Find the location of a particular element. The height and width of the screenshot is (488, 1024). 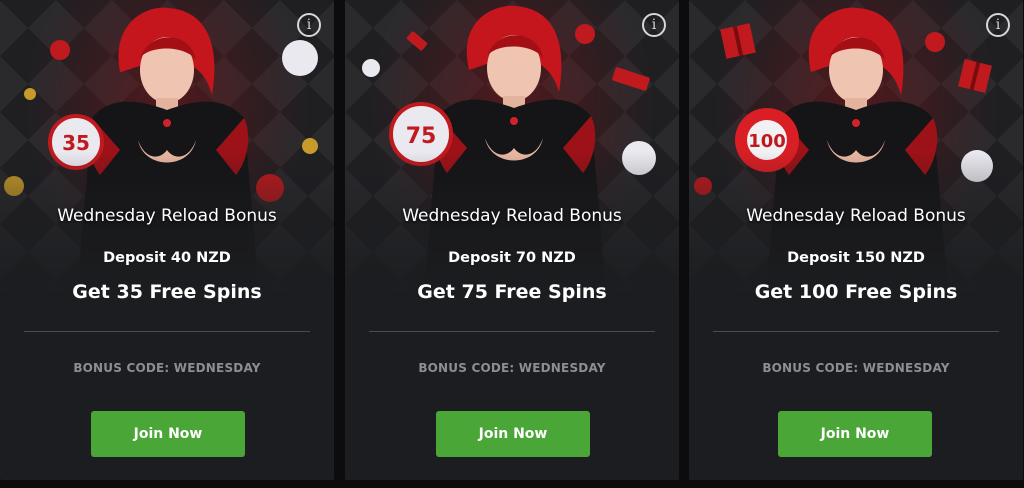

svg-text: 75 is located at coordinates (421, 136).